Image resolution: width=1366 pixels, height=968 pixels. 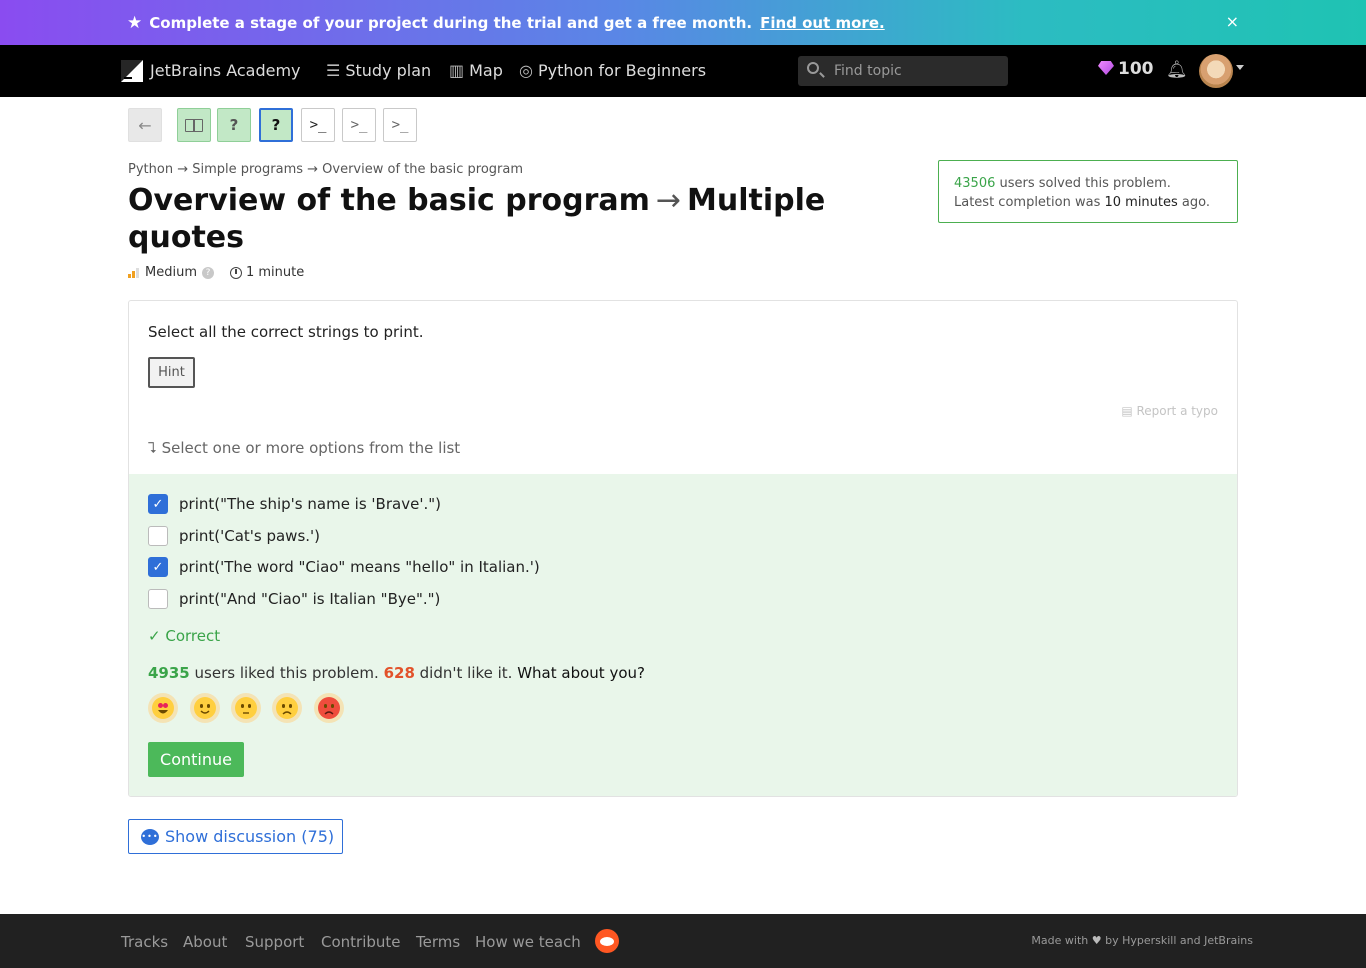 I want to click on discussion-label: Show discussion (75), so click(x=250, y=836).